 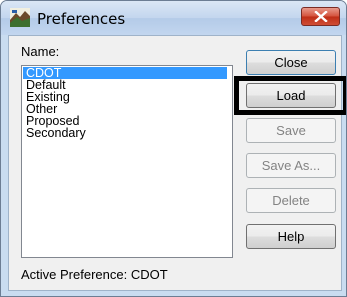 What do you see at coordinates (94, 274) in the screenshot?
I see `active-preference-status: Active Preference: CDOT` at bounding box center [94, 274].